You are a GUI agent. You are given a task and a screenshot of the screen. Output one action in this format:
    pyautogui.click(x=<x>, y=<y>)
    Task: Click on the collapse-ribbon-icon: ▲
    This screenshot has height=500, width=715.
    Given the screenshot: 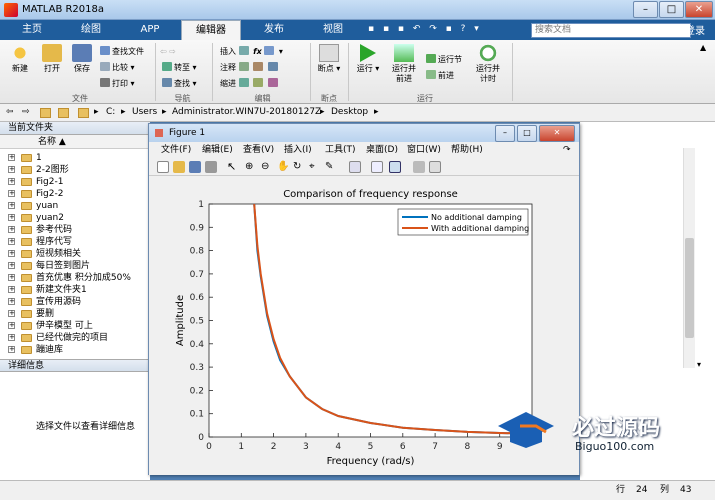 What is the action you would take?
    pyautogui.click(x=703, y=47)
    